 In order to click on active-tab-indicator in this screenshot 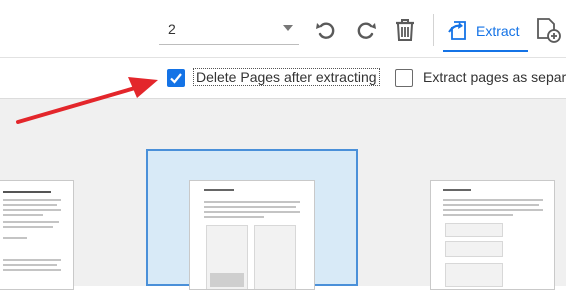, I will do `click(485, 51)`.